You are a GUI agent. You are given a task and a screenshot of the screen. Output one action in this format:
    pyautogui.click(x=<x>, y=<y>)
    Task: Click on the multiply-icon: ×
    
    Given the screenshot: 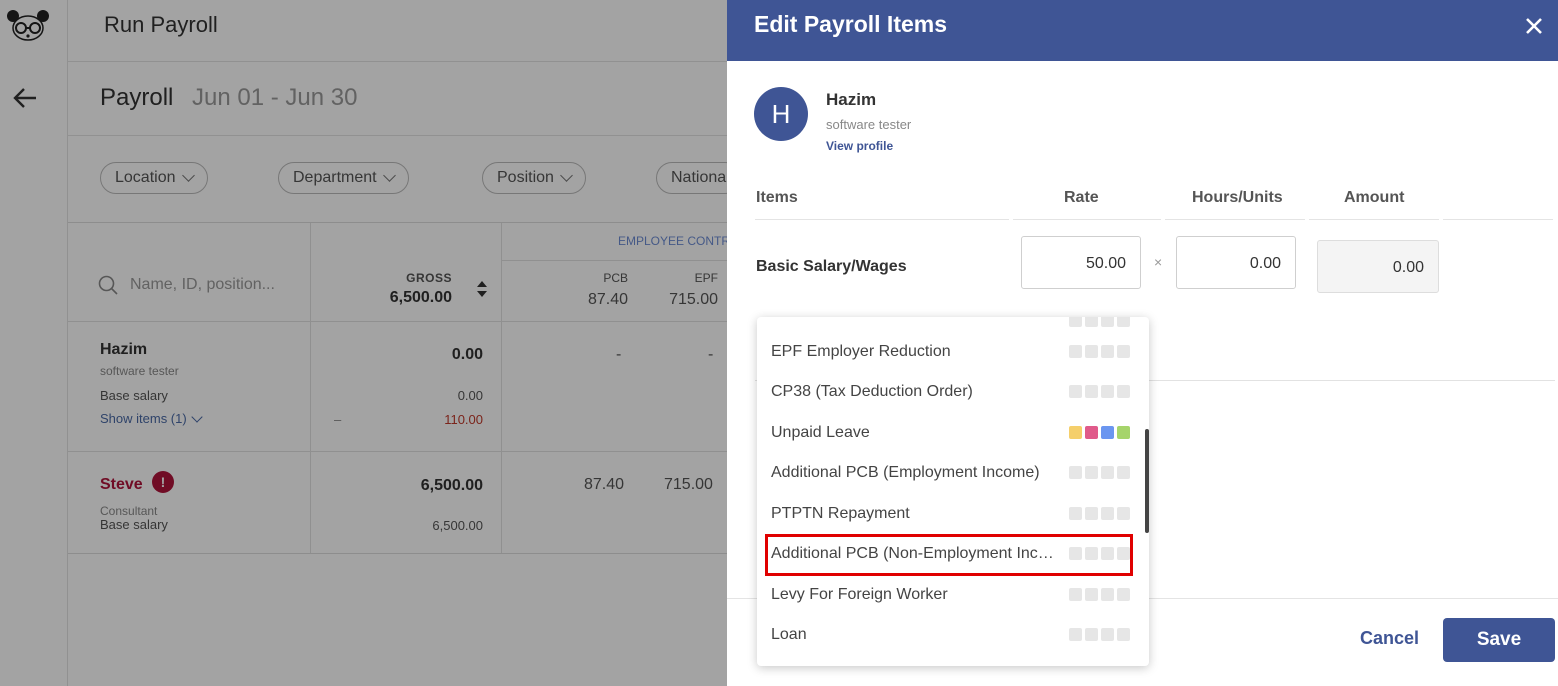 What is the action you would take?
    pyautogui.click(x=1158, y=262)
    